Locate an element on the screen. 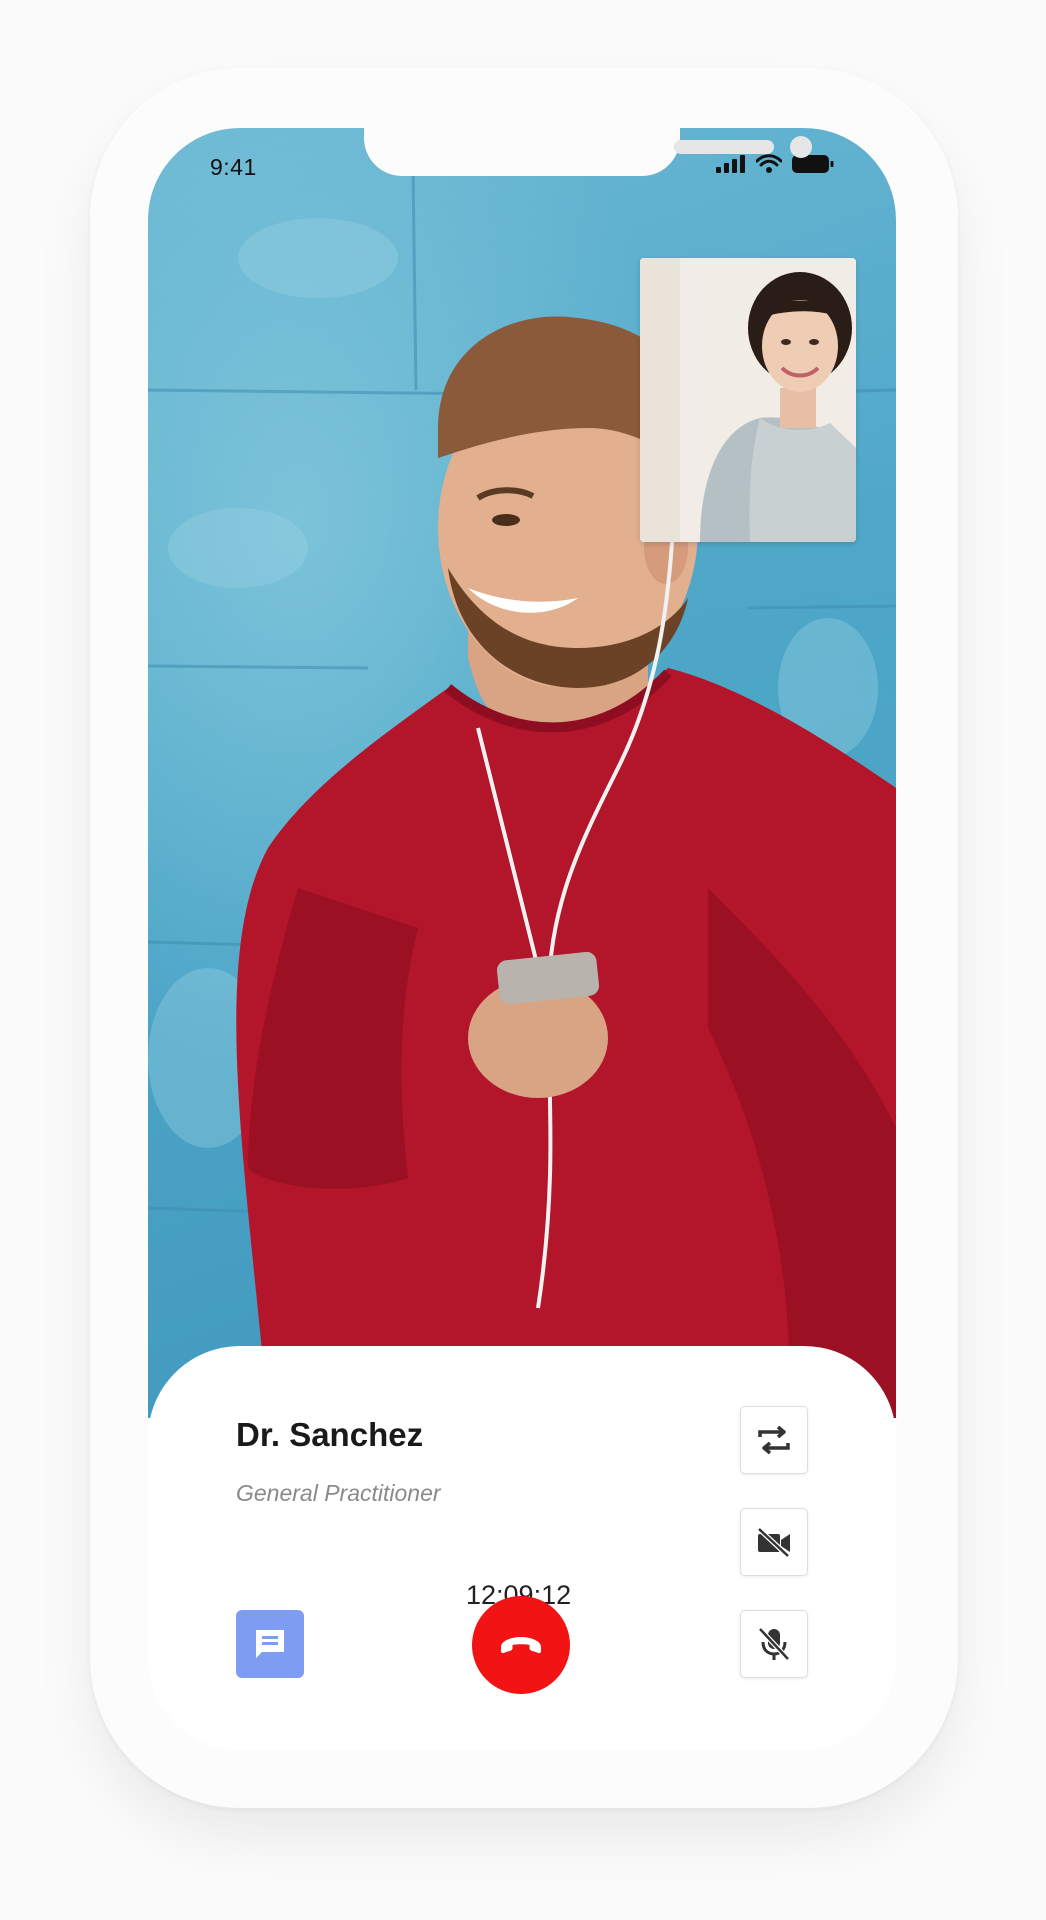 This screenshot has height=1920, width=1046. end-call-button is located at coordinates (521, 1645).